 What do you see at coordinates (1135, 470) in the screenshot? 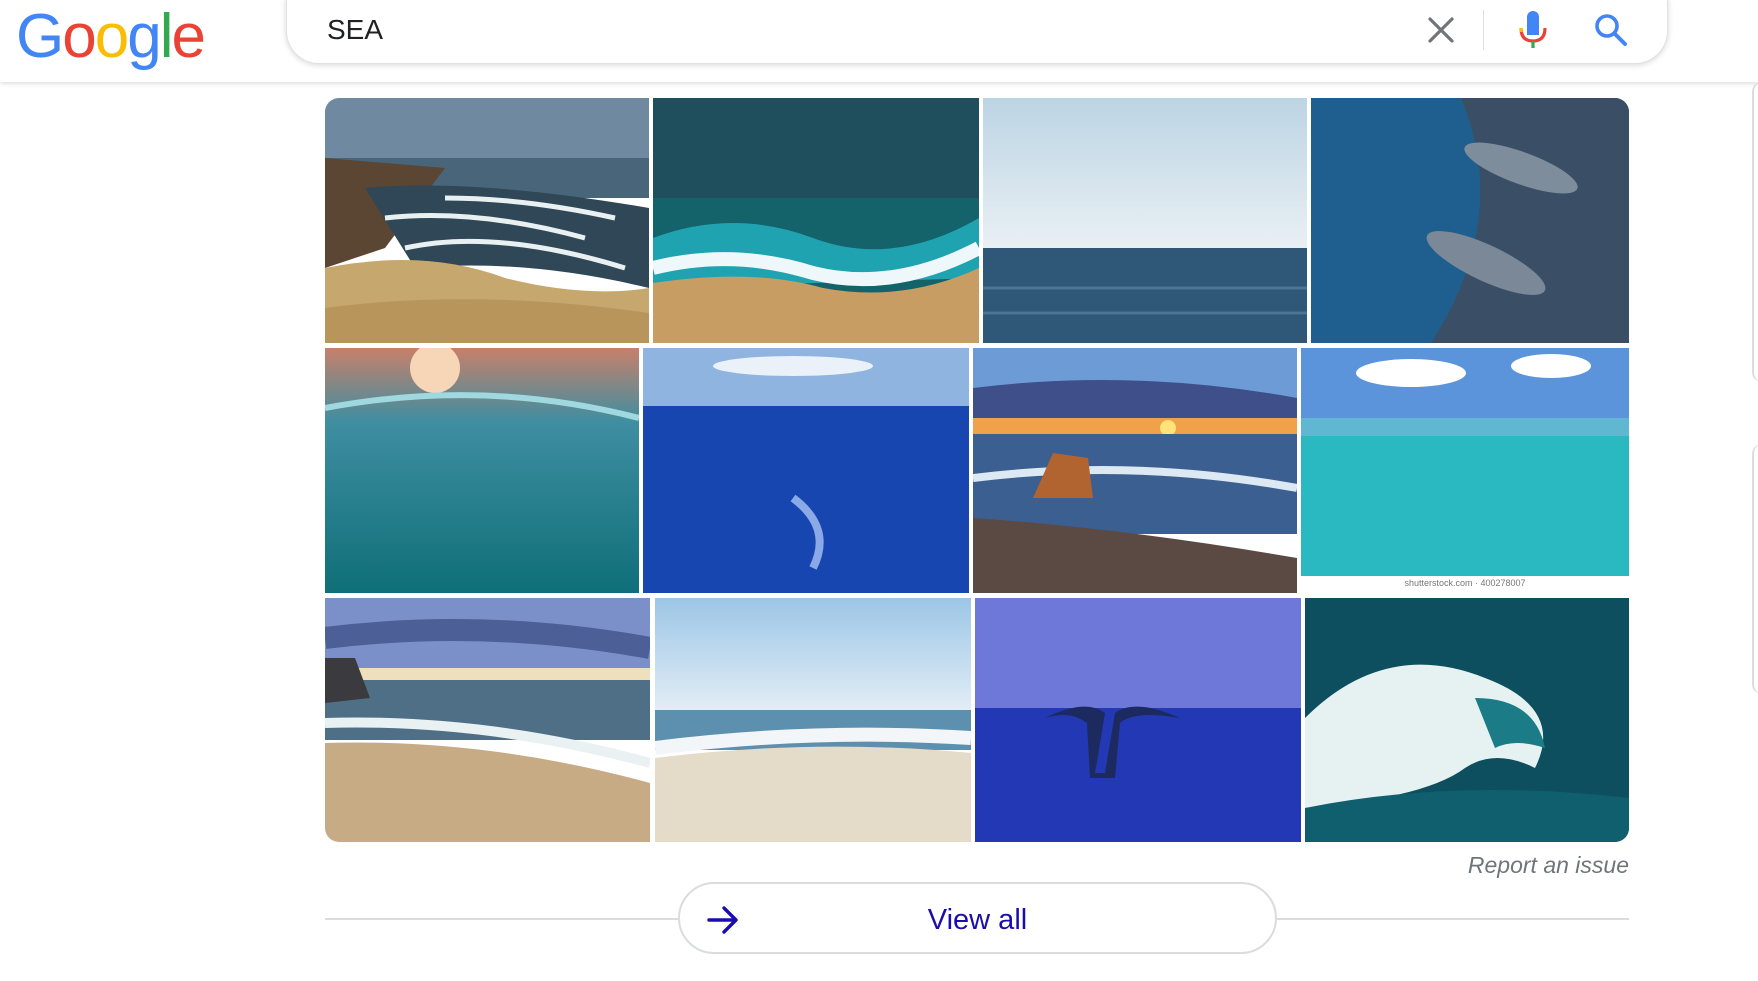
I see `image-sunset-rock` at bounding box center [1135, 470].